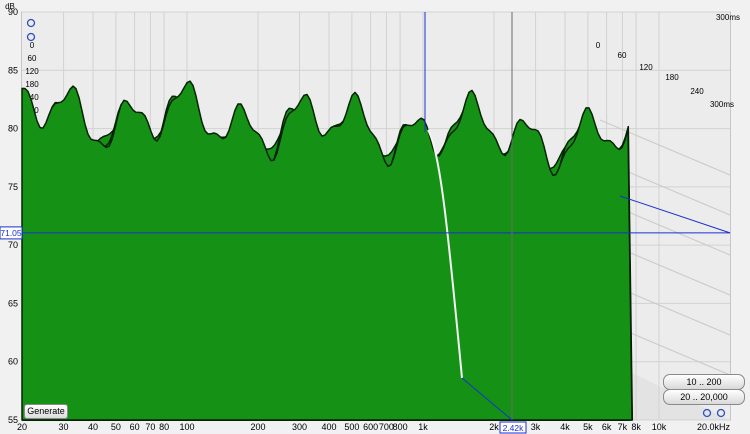  Describe the element at coordinates (588, 427) in the screenshot. I see `x-tick-label: 5k` at that location.